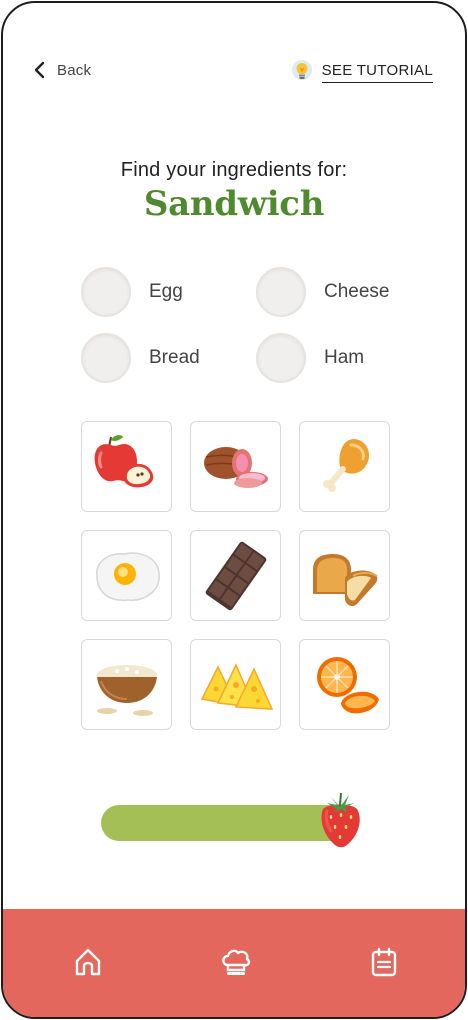  What do you see at coordinates (225, 823) in the screenshot?
I see `progress-bar` at bounding box center [225, 823].